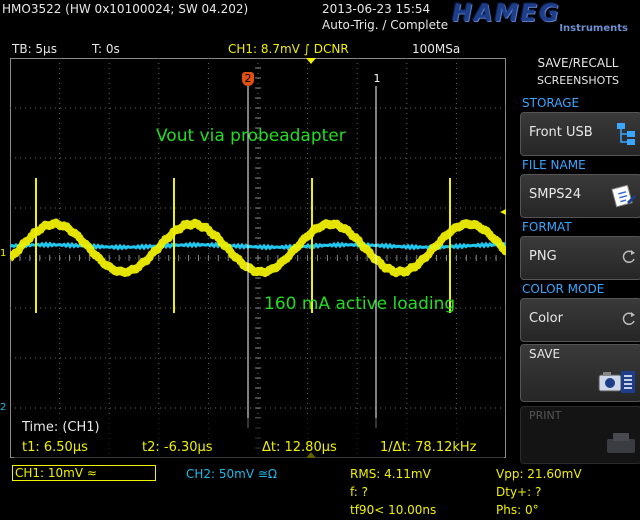 This screenshot has height=520, width=640. I want to click on colormode-button: Color, so click(580, 320).